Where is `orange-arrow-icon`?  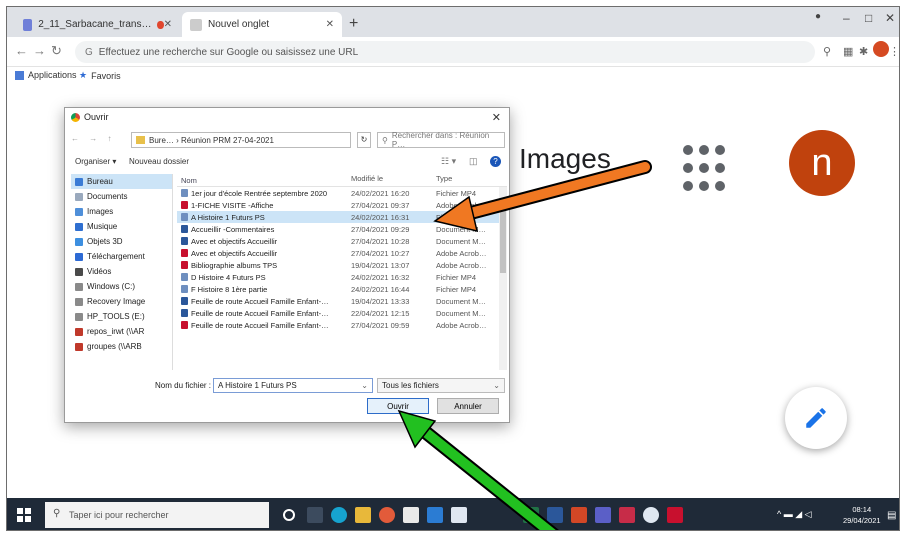 orange-arrow-icon is located at coordinates (542, 196).